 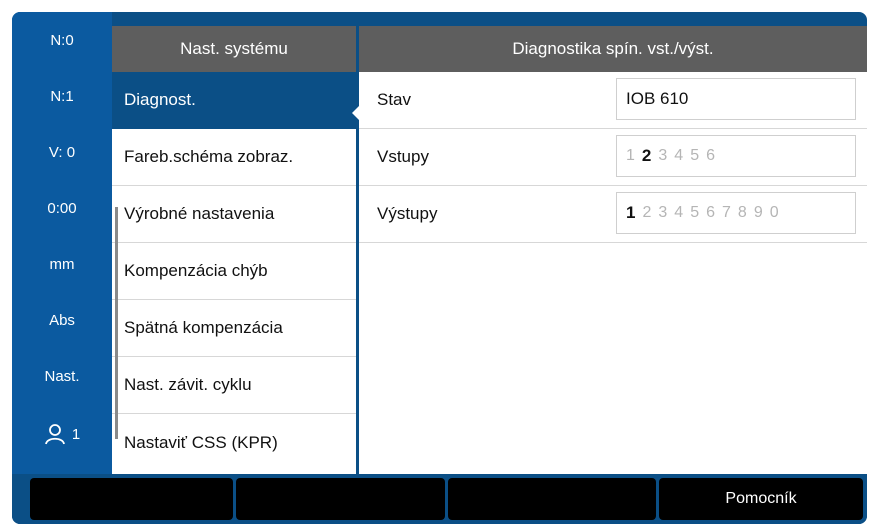 I want to click on output-digit-4: 5, so click(x=695, y=212).